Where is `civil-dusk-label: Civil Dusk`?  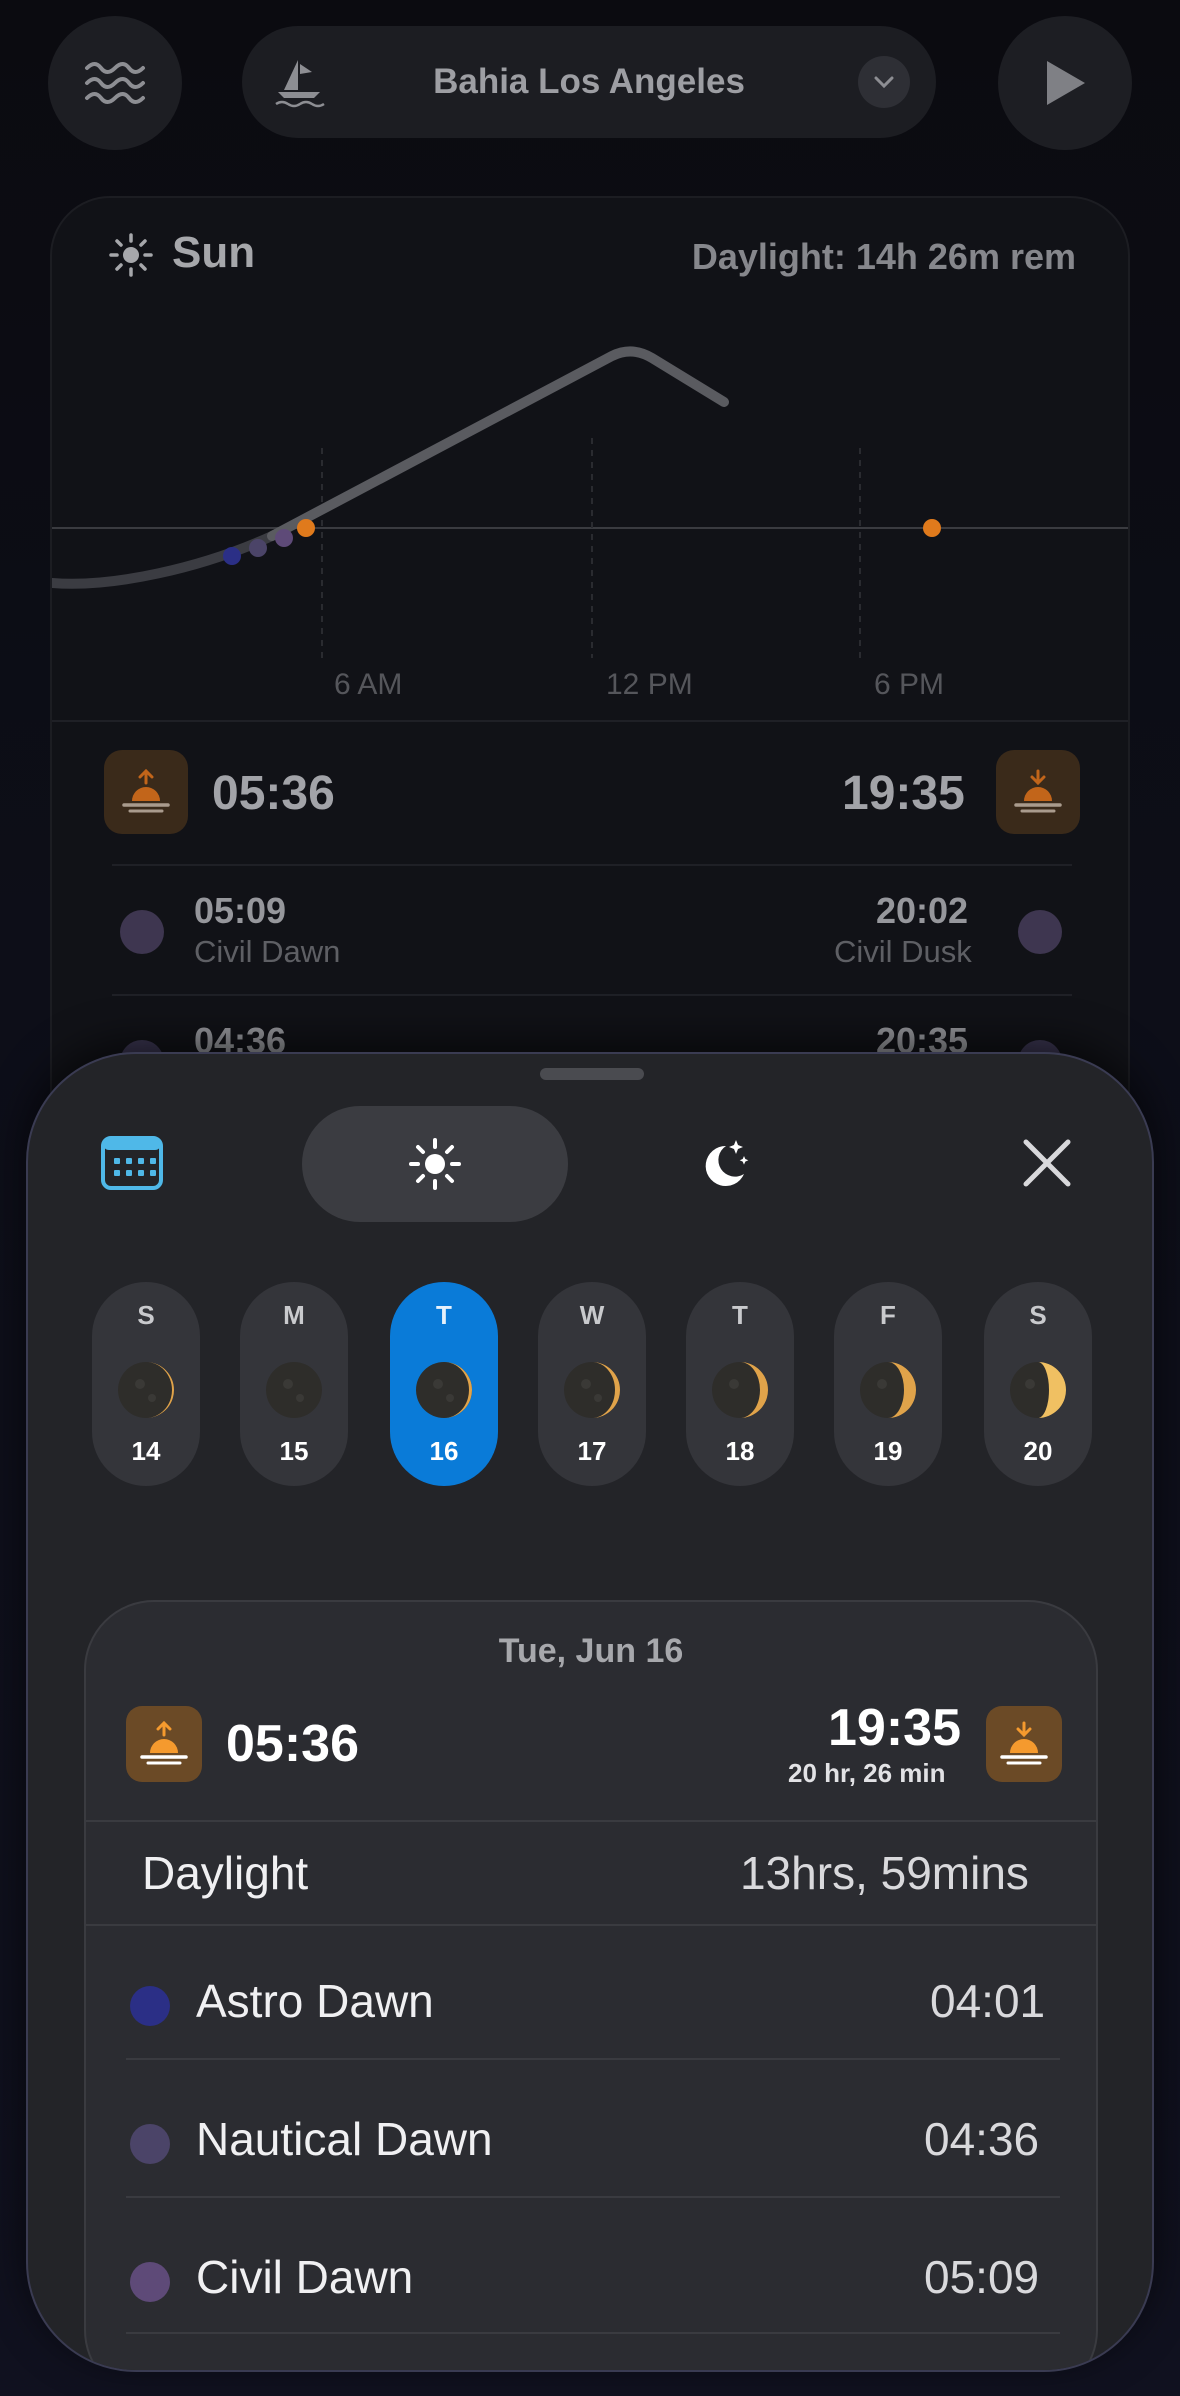 civil-dusk-label: Civil Dusk is located at coordinates (903, 951).